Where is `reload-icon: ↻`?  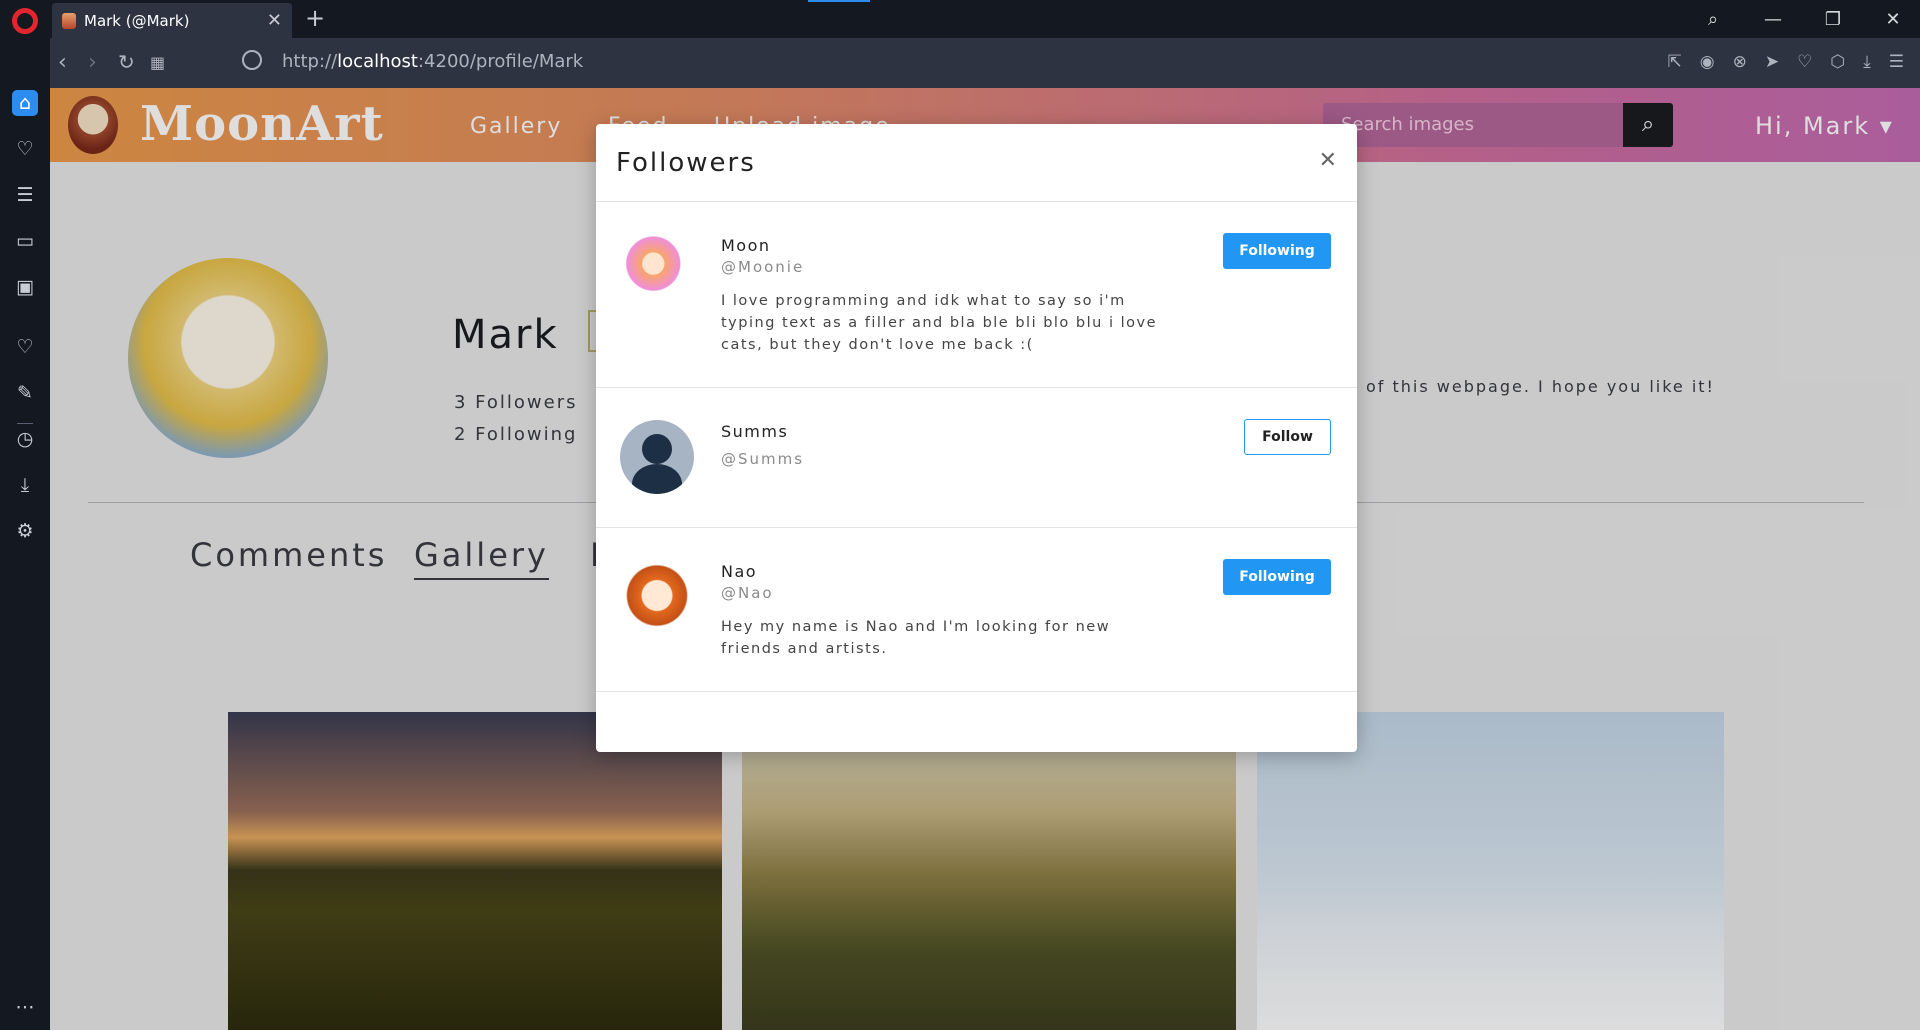 reload-icon: ↻ is located at coordinates (126, 62).